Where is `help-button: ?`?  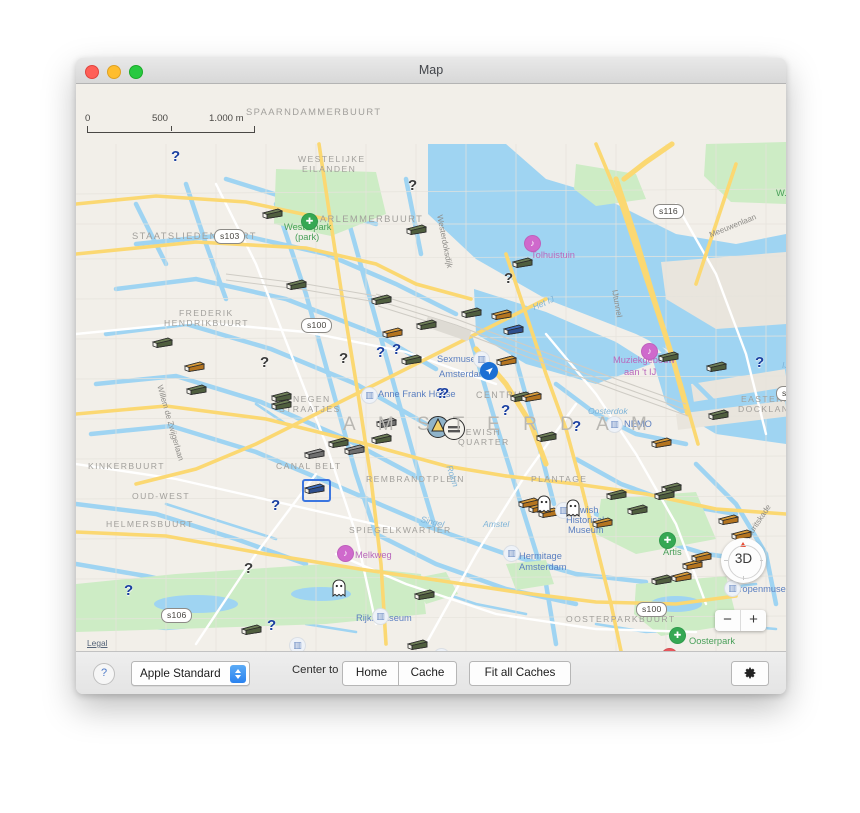 help-button: ? is located at coordinates (104, 674).